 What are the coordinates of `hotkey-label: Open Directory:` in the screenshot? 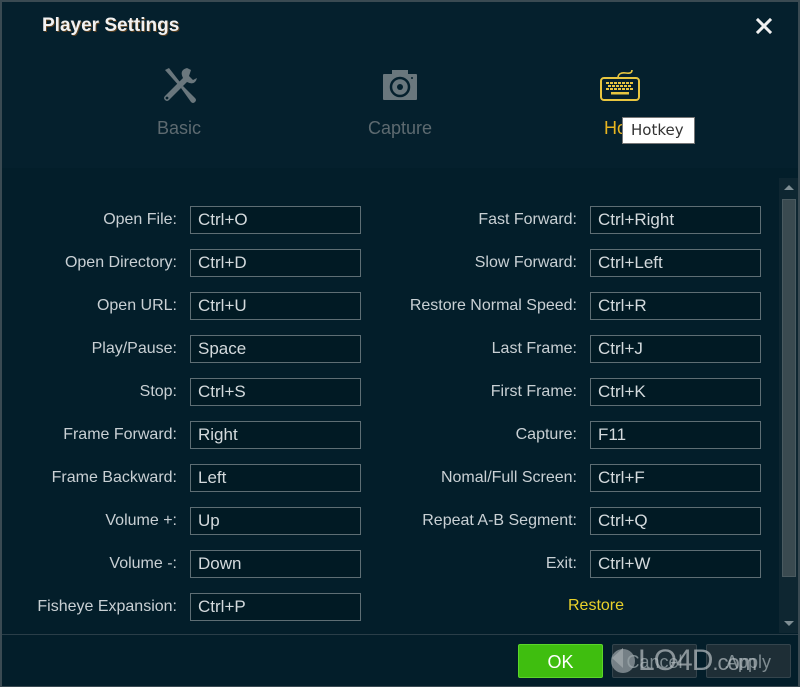 It's located at (120, 262).